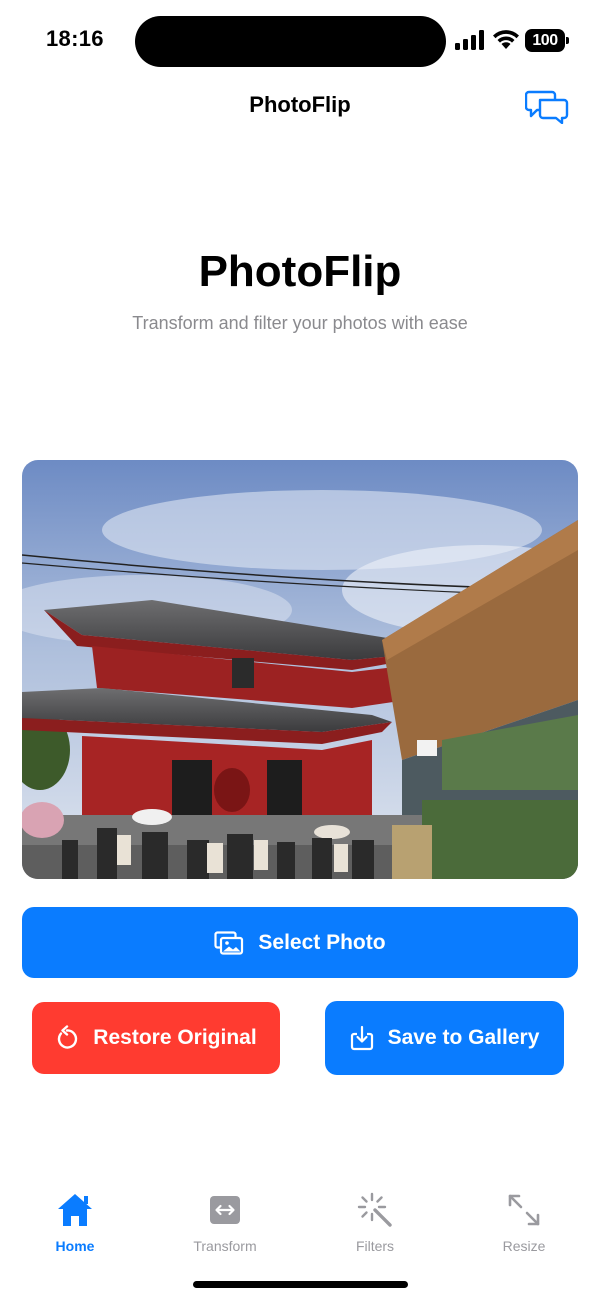 The width and height of the screenshot is (600, 1300). I want to click on save-to-gallery-button: Save to Gallery, so click(444, 1038).